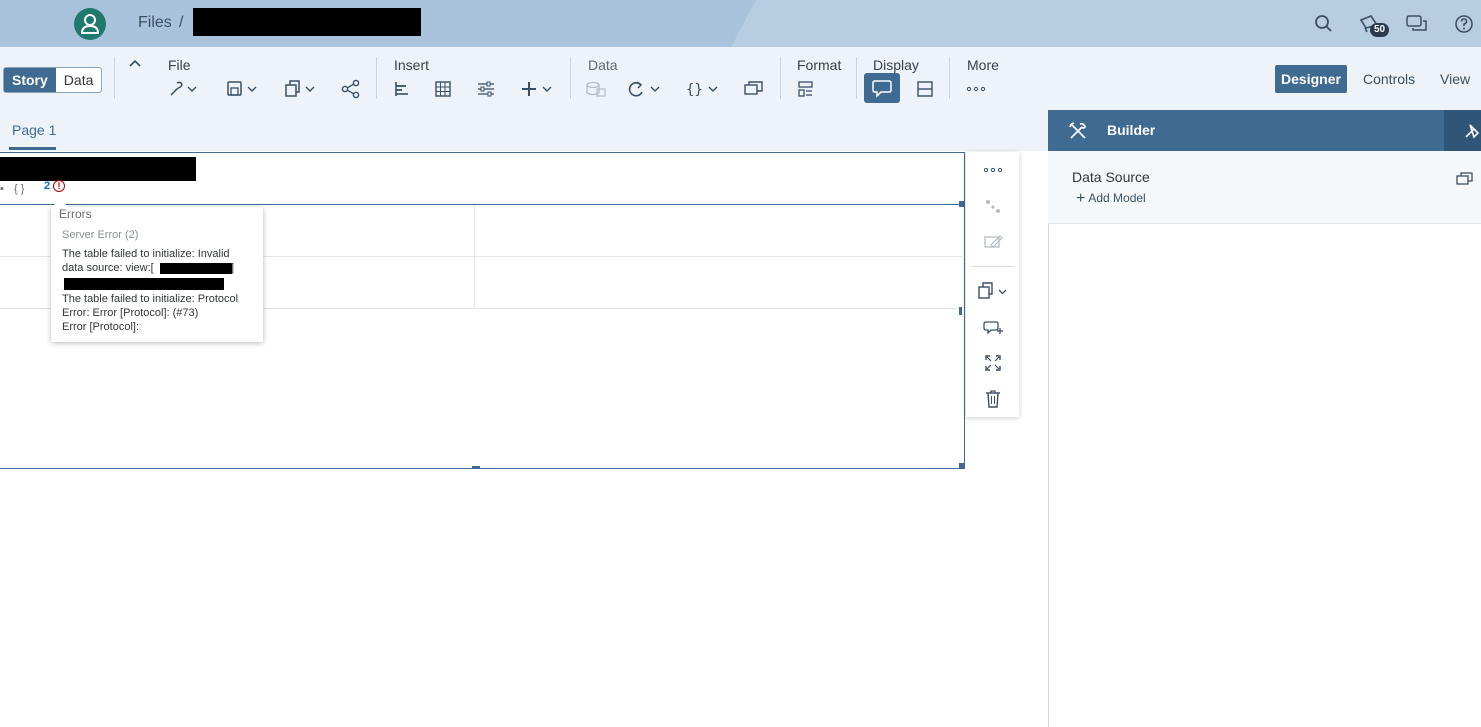 The width and height of the screenshot is (1481, 727). What do you see at coordinates (19, 189) in the screenshot?
I see `widget-calculation-icon: { }` at bounding box center [19, 189].